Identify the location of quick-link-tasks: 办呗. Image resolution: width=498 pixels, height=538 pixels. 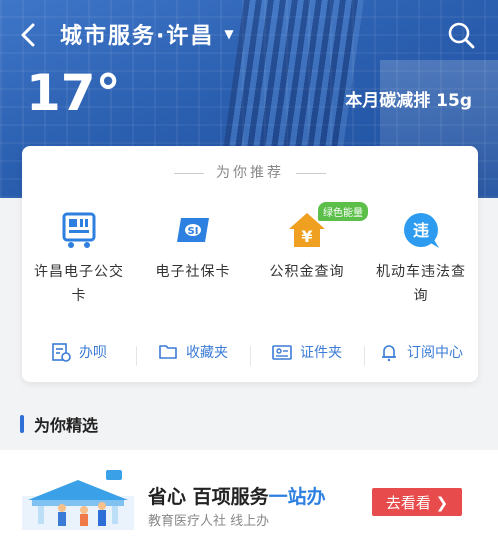
(79, 352).